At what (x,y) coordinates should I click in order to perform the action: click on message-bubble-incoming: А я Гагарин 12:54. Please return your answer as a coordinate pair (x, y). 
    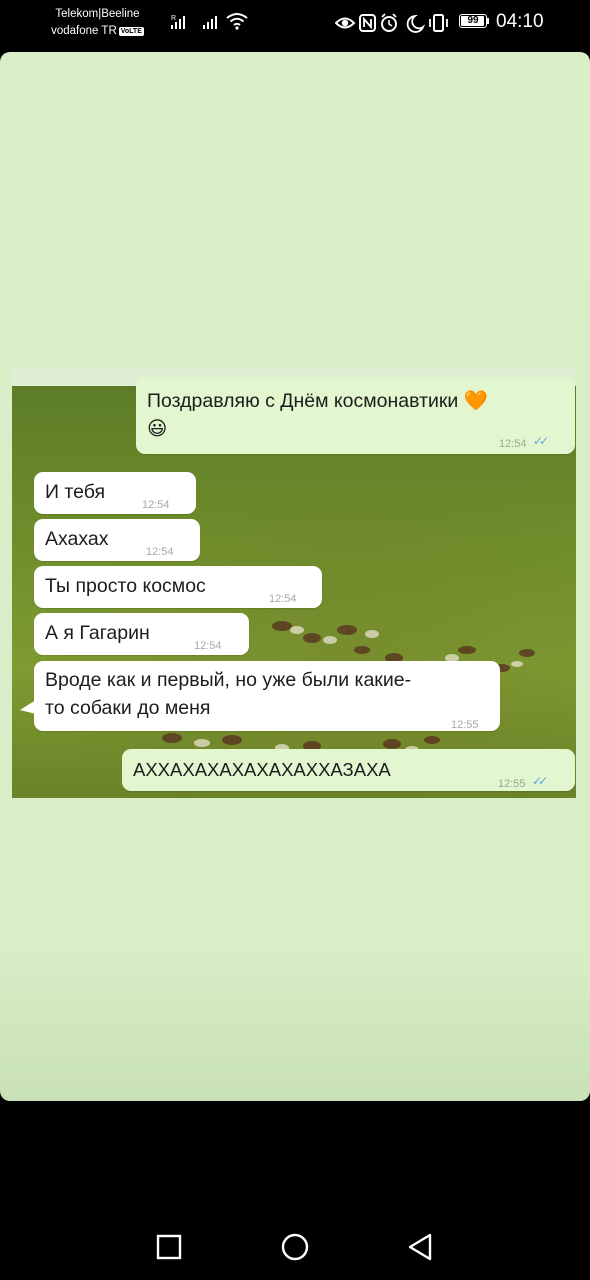
    Looking at the image, I should click on (141, 634).